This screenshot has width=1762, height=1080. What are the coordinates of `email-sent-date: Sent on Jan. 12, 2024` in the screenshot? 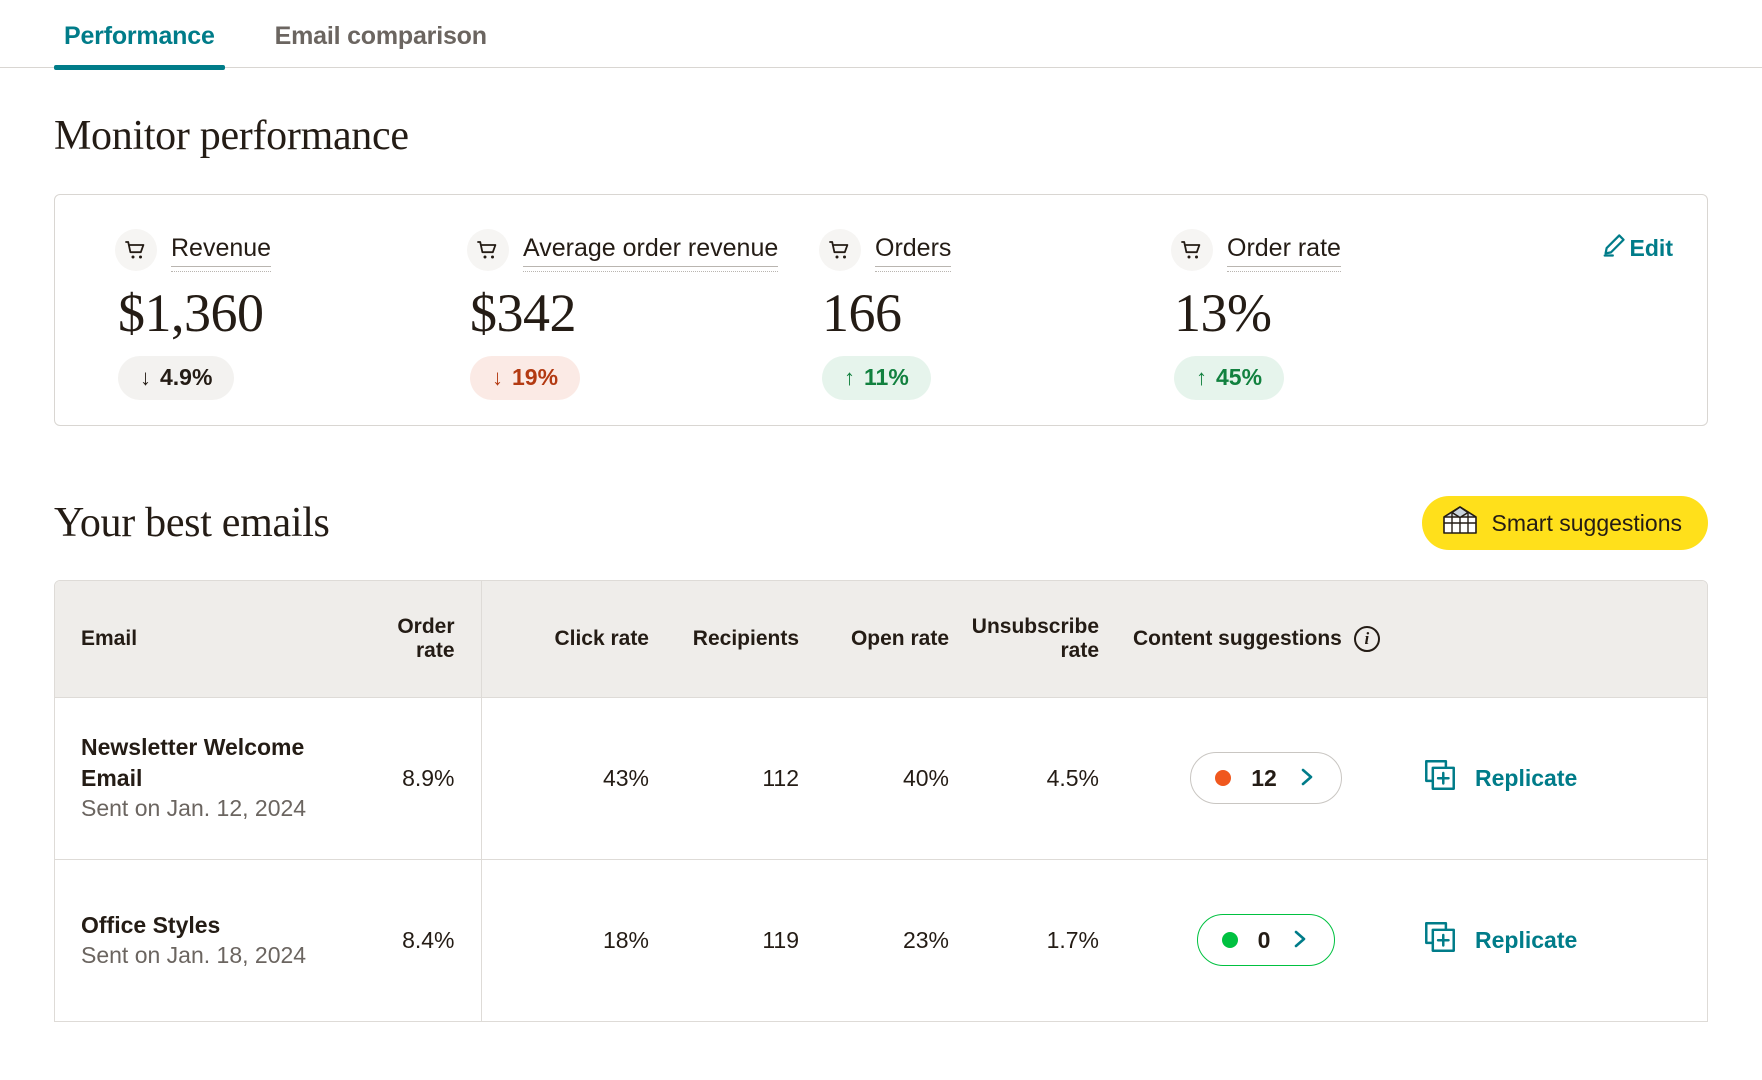 It's located at (194, 808).